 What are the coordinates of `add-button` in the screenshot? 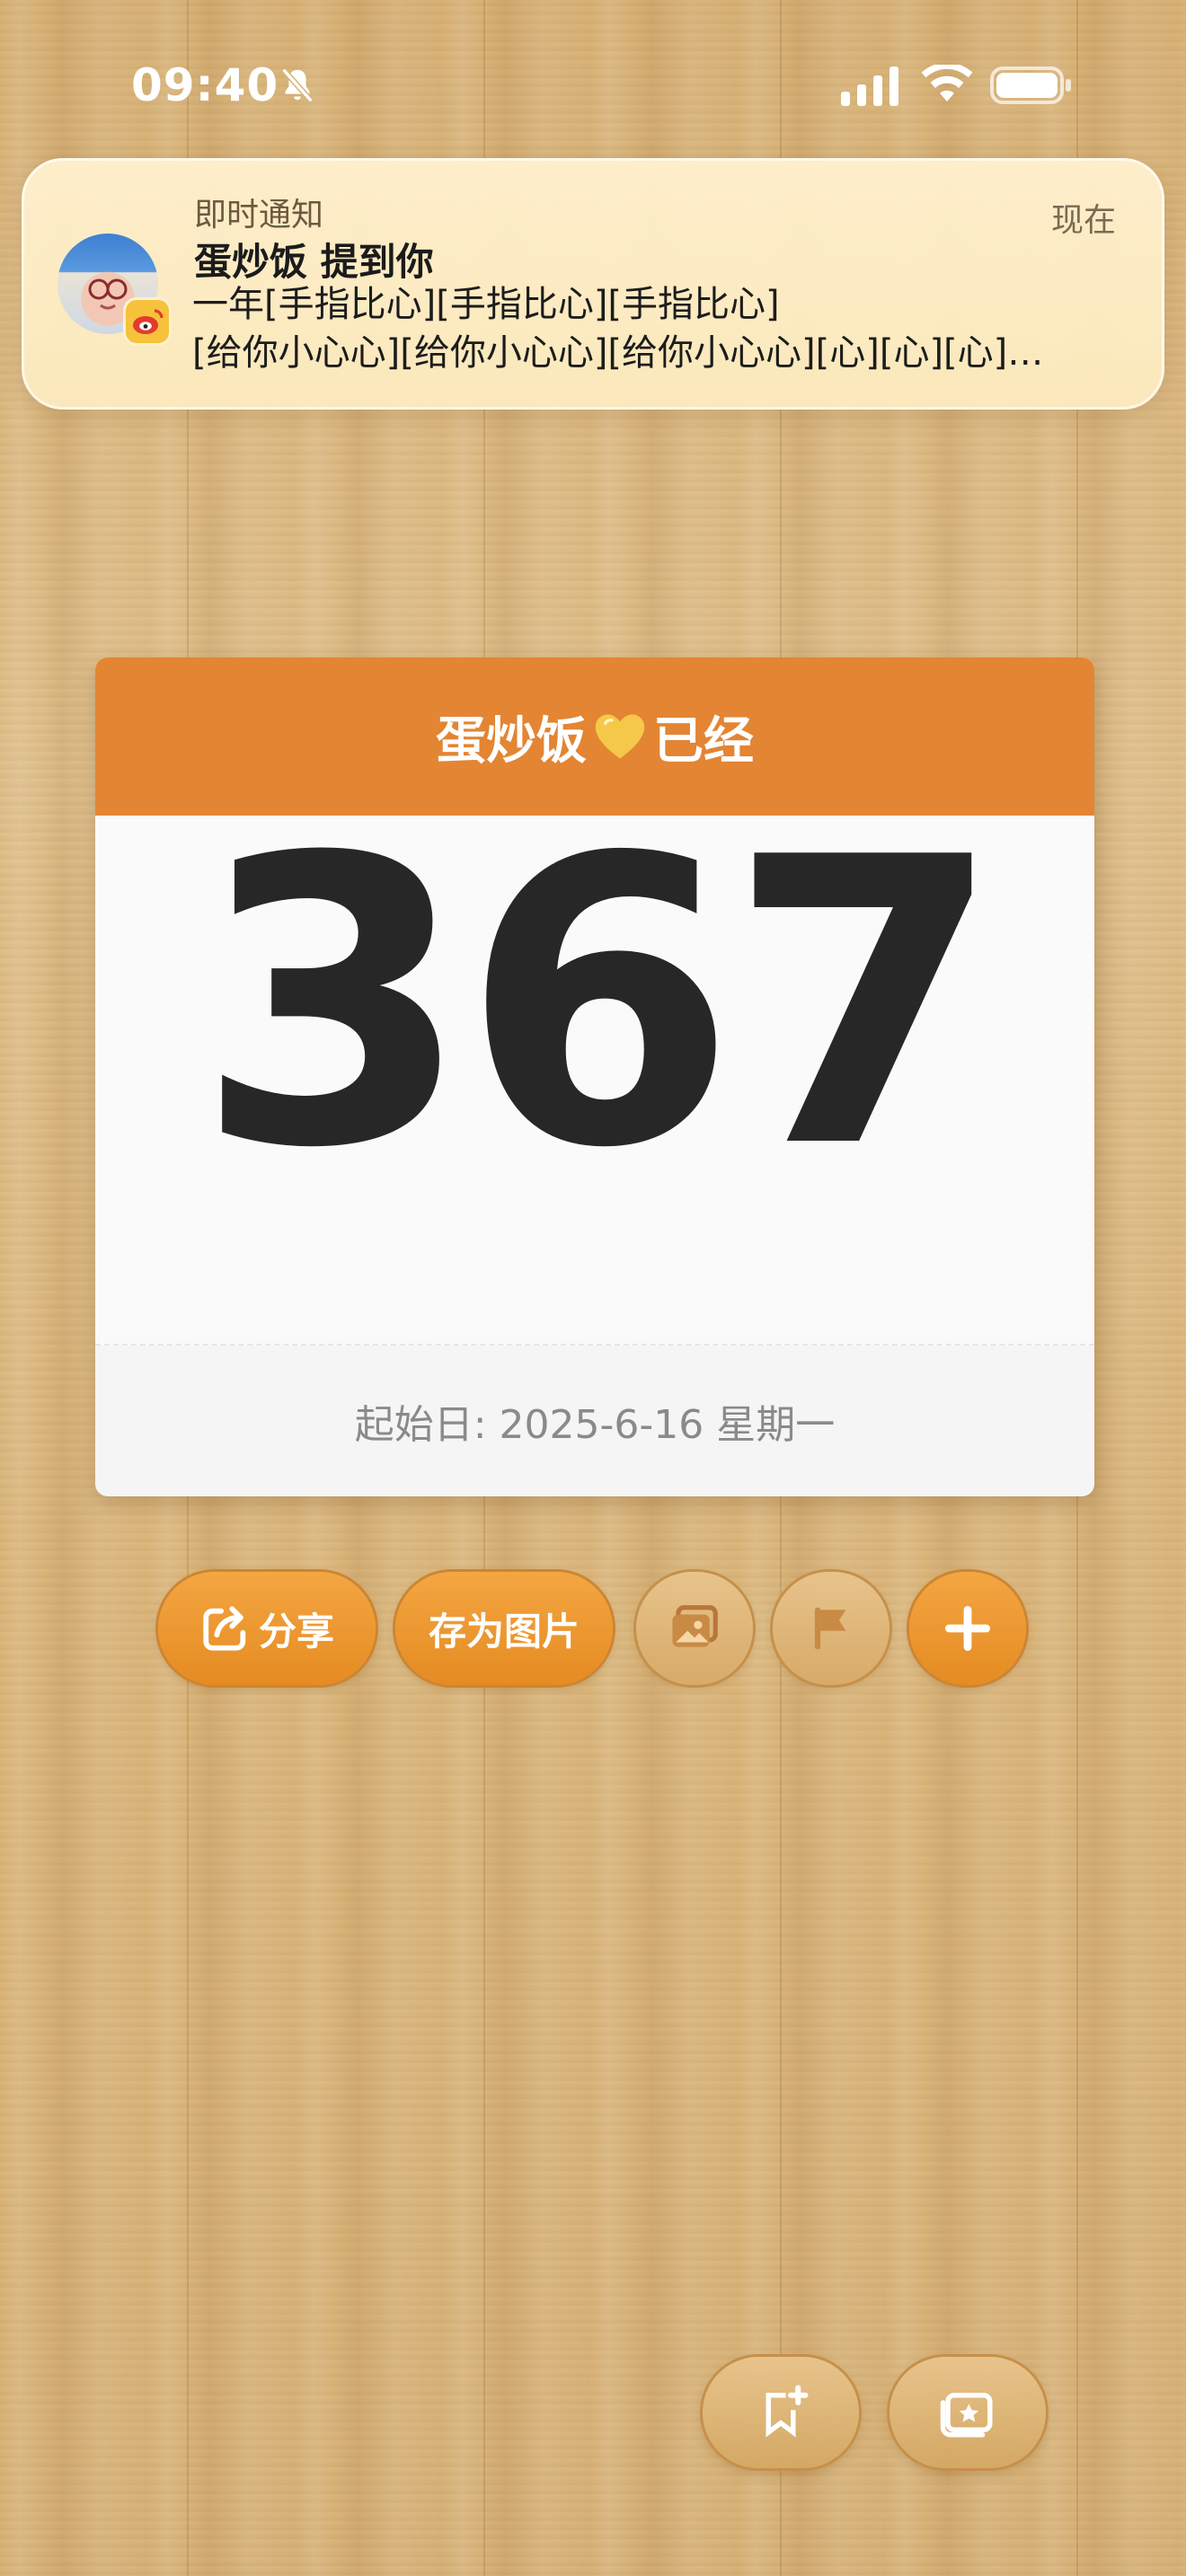 It's located at (967, 1628).